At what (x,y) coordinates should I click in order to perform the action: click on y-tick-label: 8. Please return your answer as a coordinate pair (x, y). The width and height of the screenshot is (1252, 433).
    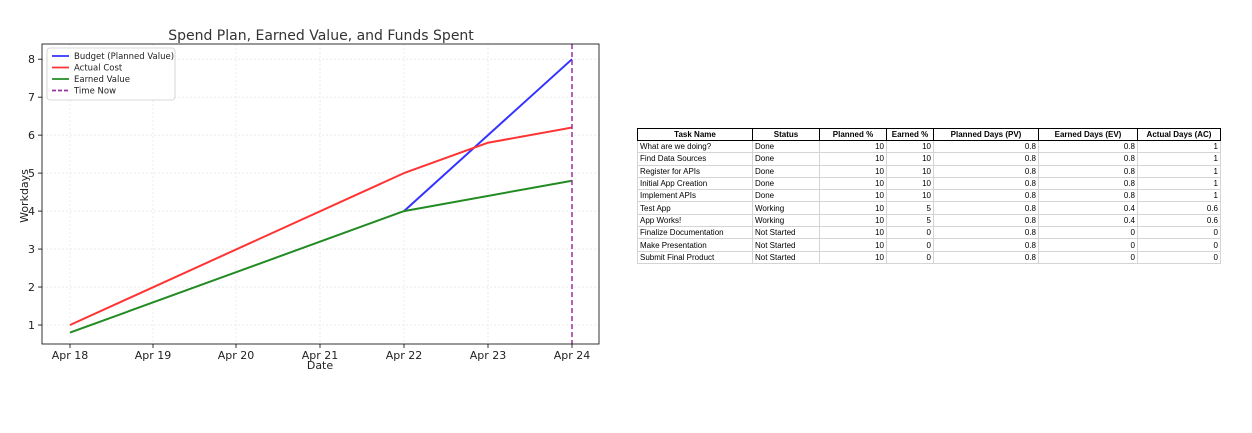
    Looking at the image, I should click on (31, 59).